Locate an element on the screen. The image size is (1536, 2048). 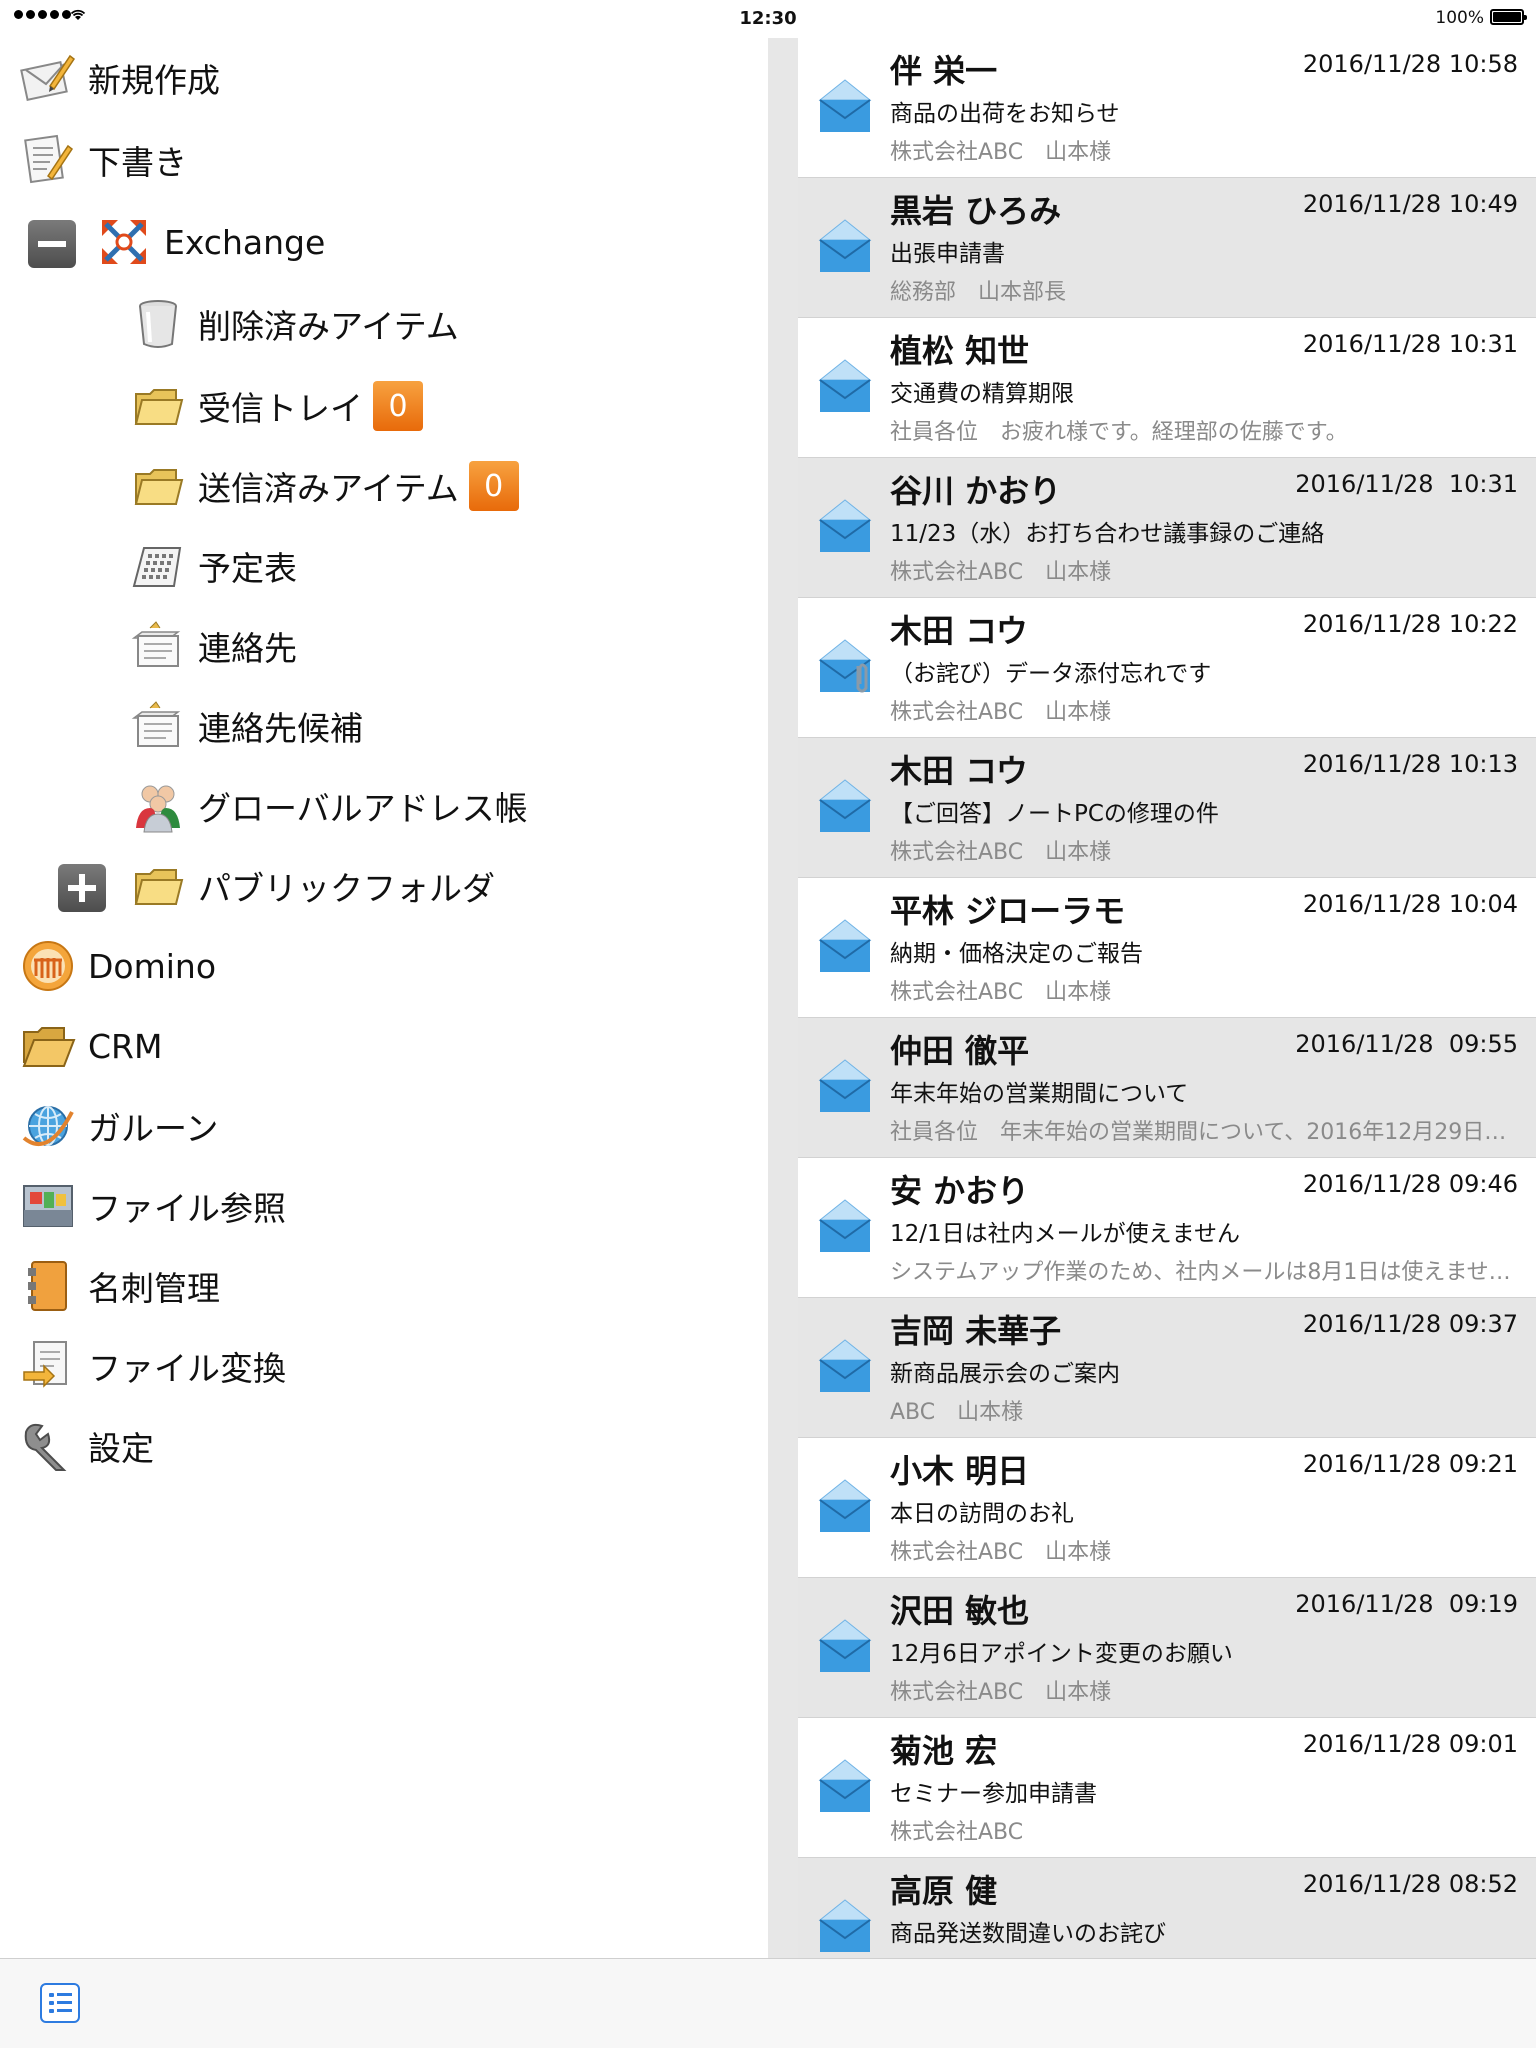
business-card-icon is located at coordinates (47, 1286).